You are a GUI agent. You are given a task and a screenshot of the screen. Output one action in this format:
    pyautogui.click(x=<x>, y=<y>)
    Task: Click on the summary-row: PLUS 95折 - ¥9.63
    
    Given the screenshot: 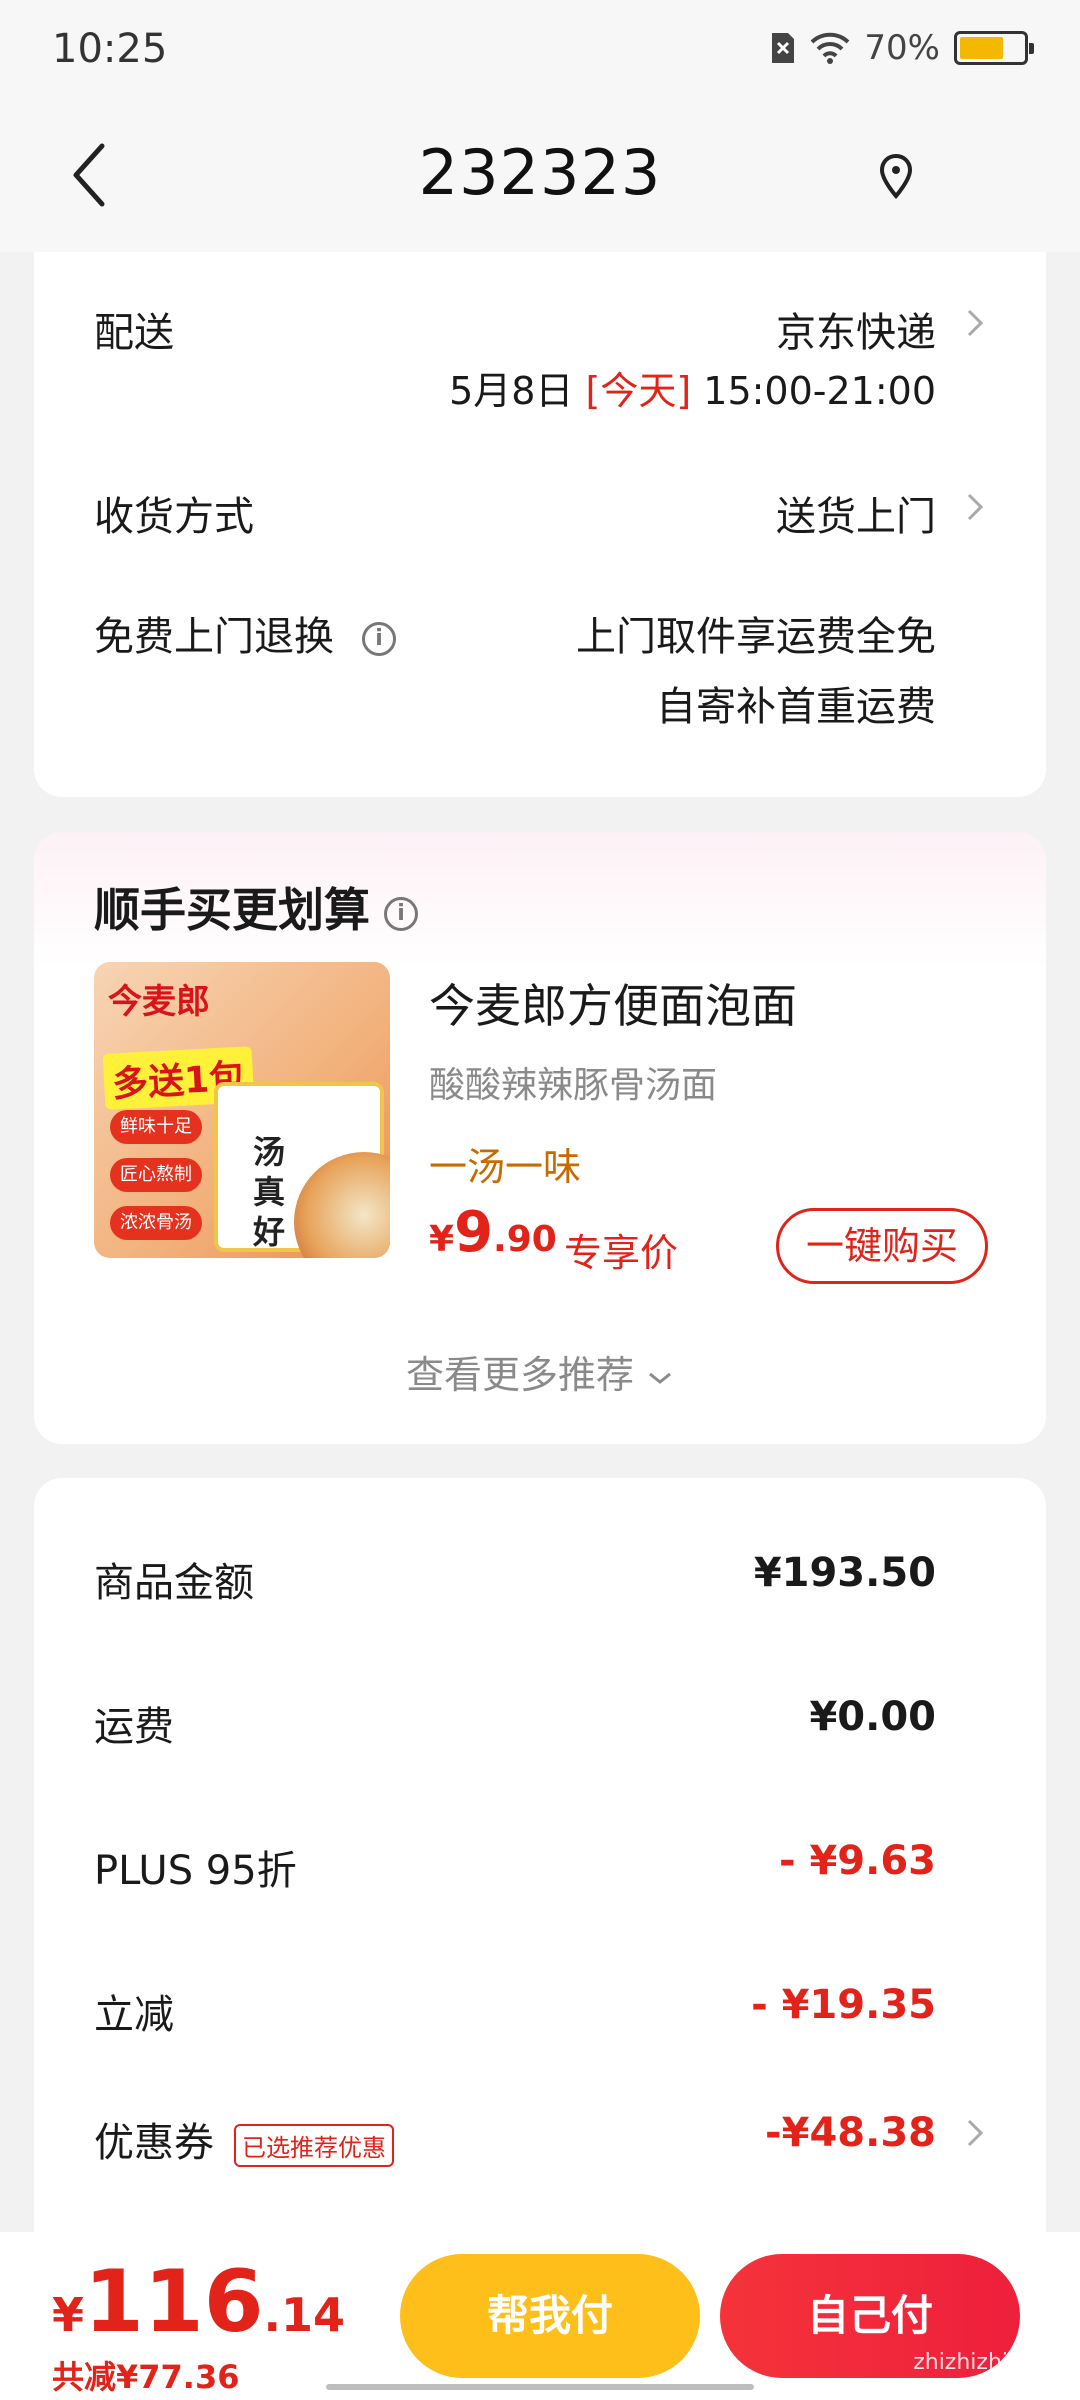 What is the action you would take?
    pyautogui.click(x=540, y=1868)
    